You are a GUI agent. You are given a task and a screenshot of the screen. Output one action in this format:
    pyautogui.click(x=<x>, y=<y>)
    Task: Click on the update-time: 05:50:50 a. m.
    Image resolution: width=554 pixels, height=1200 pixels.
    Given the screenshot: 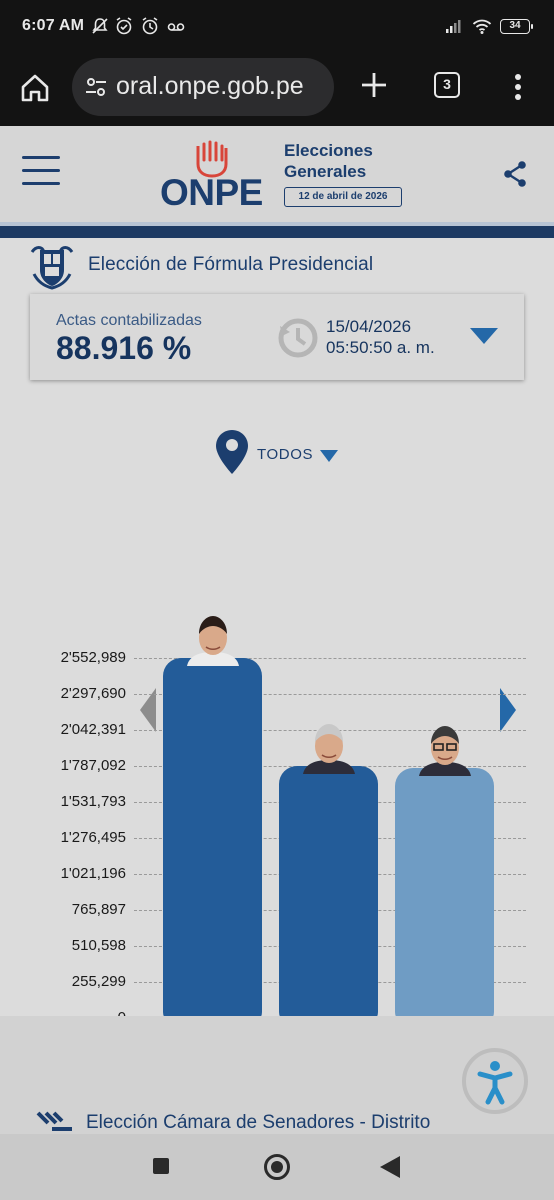 What is the action you would take?
    pyautogui.click(x=380, y=347)
    